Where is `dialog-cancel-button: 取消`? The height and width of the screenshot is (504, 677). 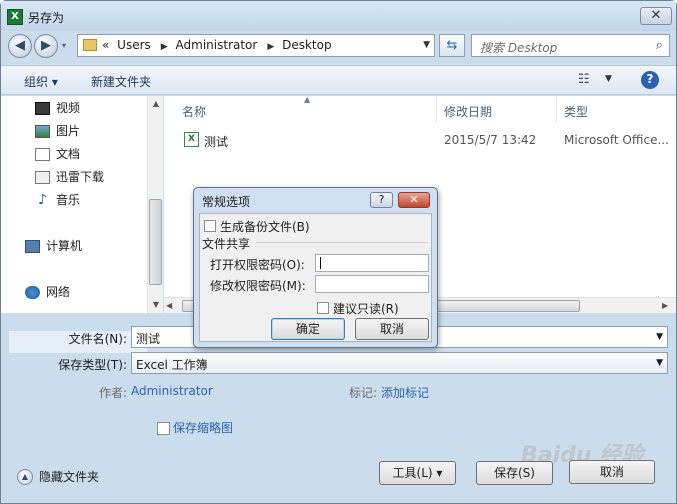 dialog-cancel-button: 取消 is located at coordinates (392, 329).